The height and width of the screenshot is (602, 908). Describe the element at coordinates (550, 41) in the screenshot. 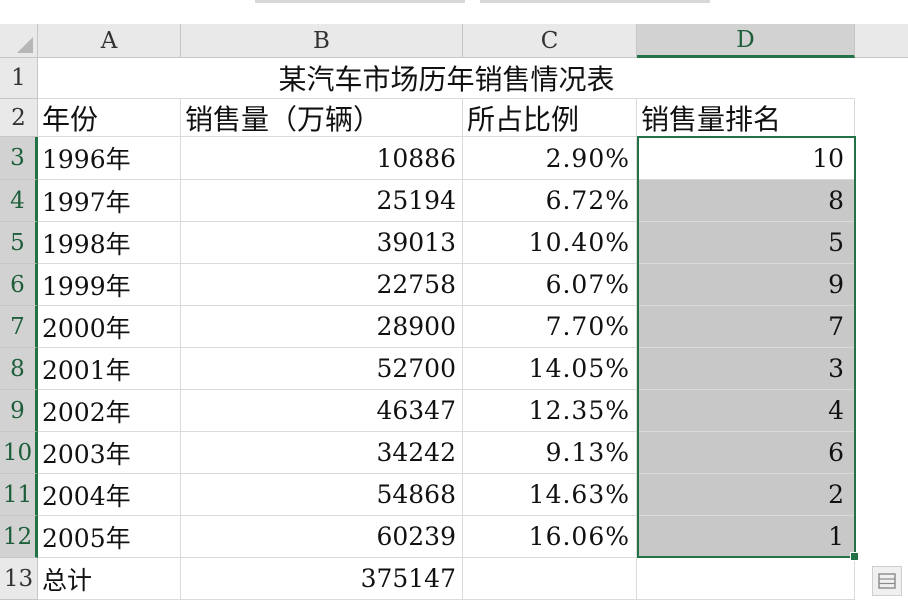

I see `column-header-c: C` at that location.